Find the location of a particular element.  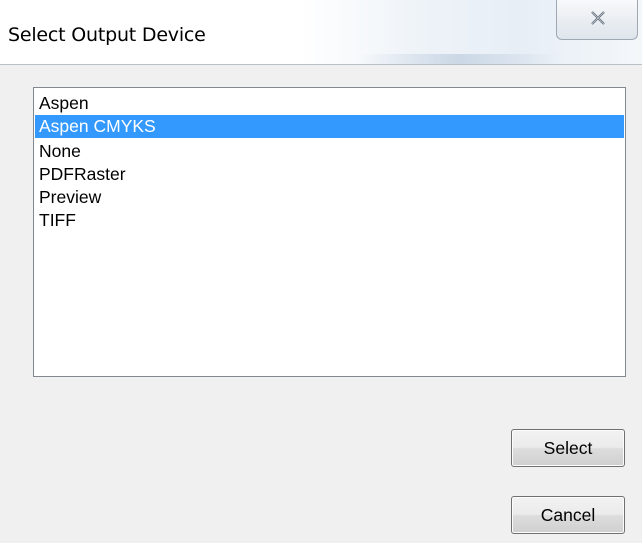

select-button: Select is located at coordinates (568, 448).